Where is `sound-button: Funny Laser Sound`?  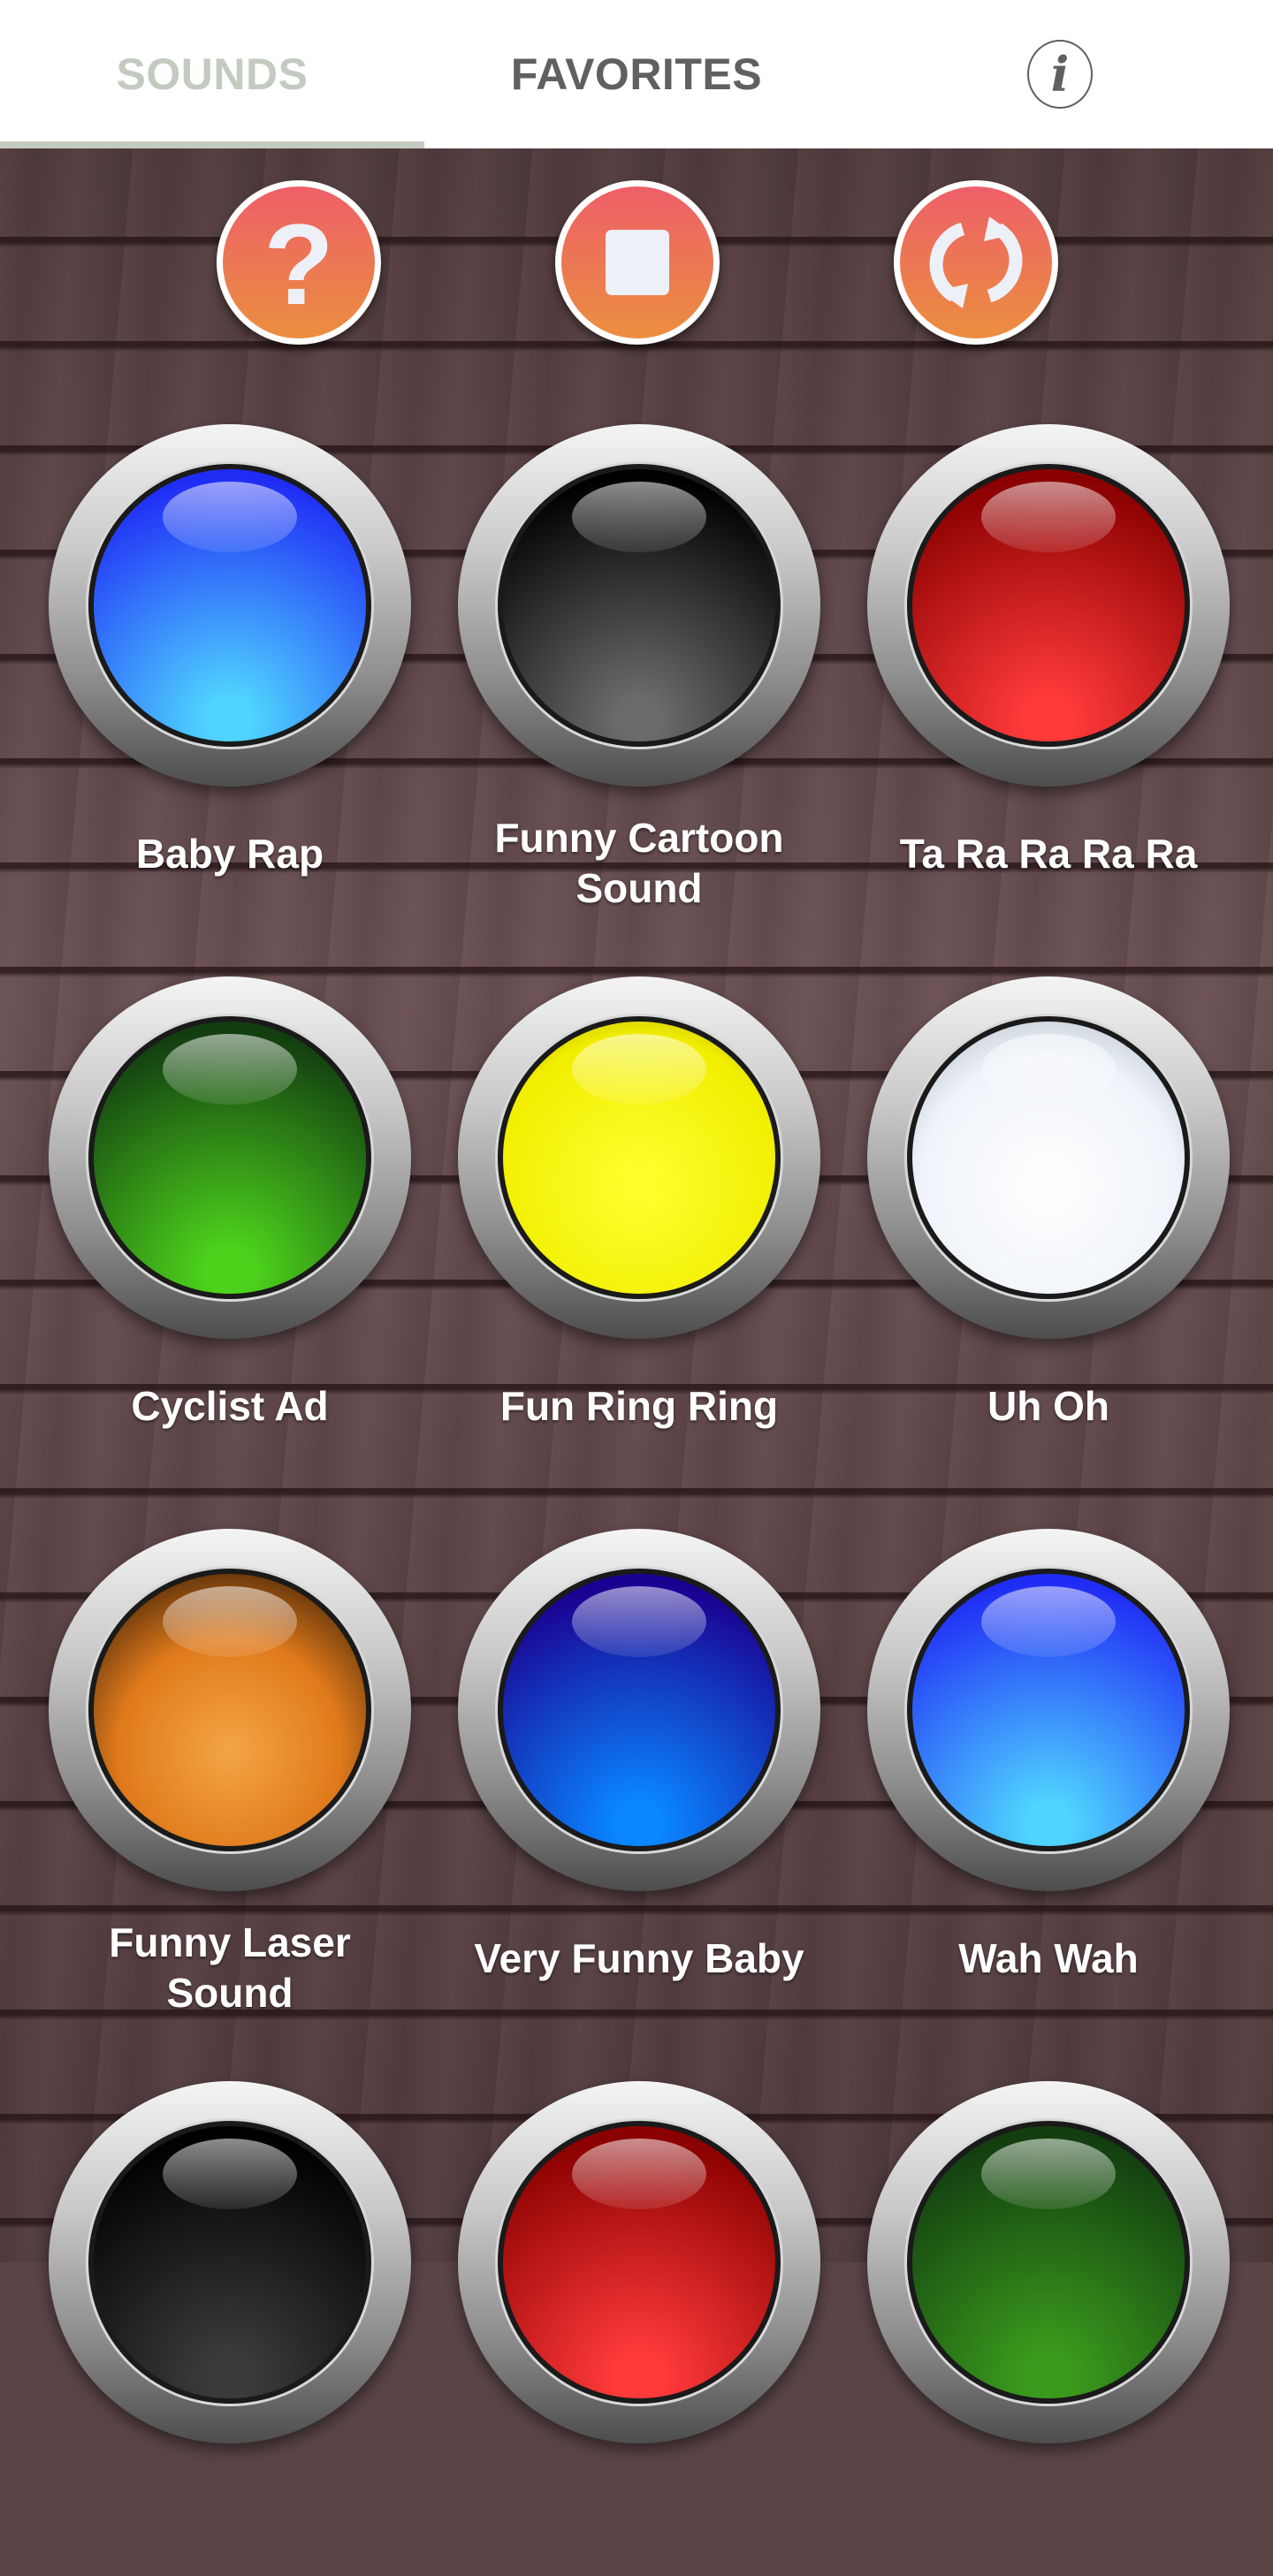 sound-button: Funny Laser Sound is located at coordinates (229, 1777).